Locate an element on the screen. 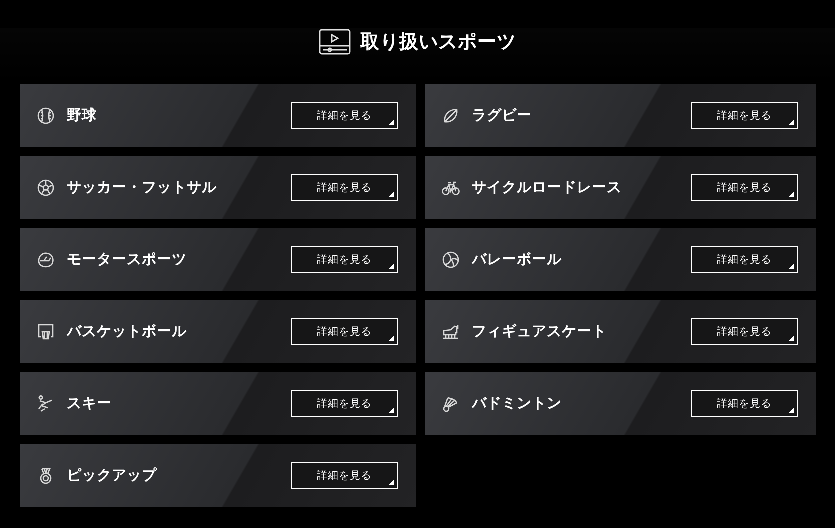 The height and width of the screenshot is (528, 835). sport-name: フィギュアスケート is located at coordinates (540, 332).